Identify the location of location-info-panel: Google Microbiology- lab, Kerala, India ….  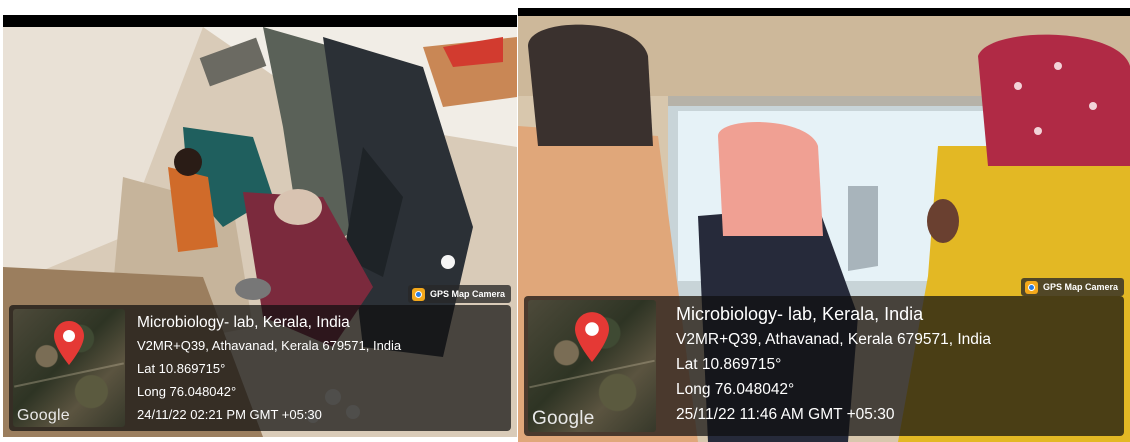
(260, 368).